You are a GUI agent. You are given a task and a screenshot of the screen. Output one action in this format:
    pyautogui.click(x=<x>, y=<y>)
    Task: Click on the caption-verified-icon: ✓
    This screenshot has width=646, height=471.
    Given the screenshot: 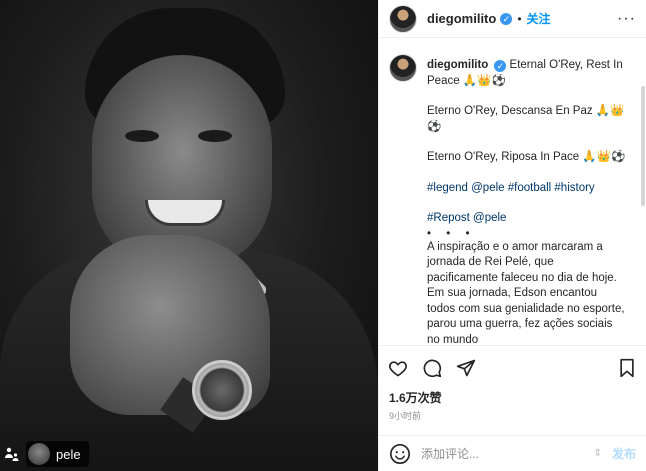 What is the action you would take?
    pyautogui.click(x=500, y=66)
    